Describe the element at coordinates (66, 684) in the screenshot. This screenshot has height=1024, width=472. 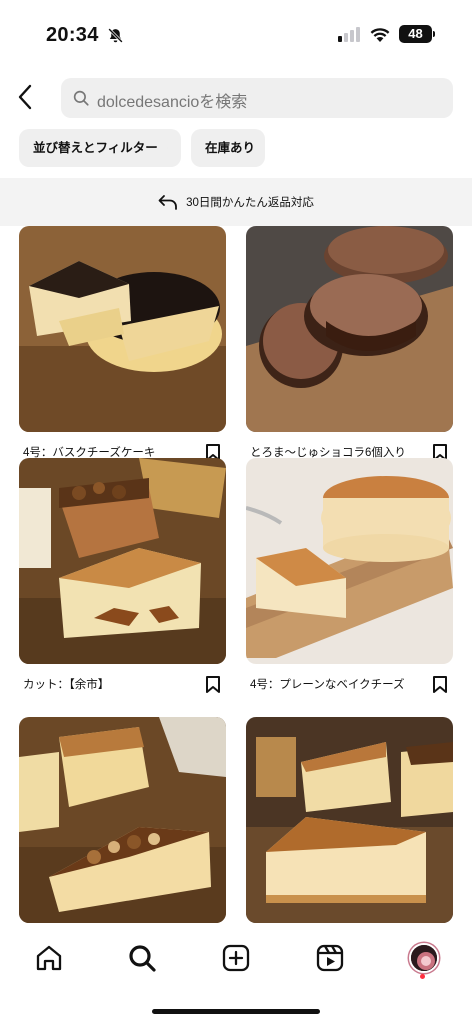
I see `product-title: カット：【余市】` at that location.